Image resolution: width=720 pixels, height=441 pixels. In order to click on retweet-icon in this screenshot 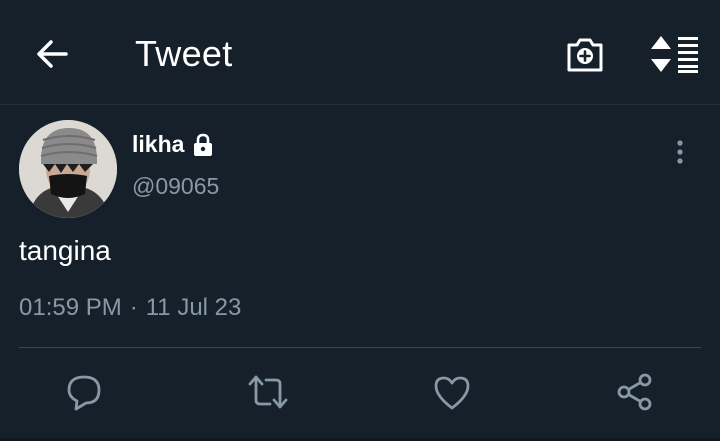, I will do `click(268, 392)`.